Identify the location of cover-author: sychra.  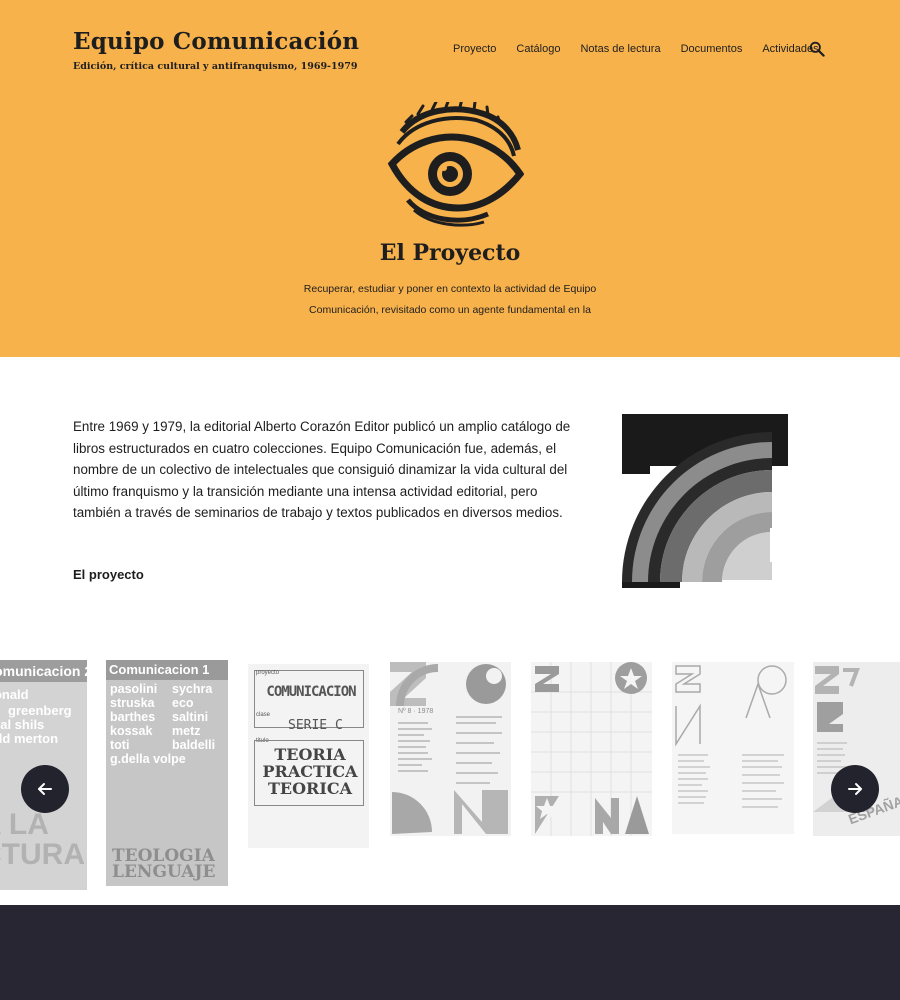
(192, 689).